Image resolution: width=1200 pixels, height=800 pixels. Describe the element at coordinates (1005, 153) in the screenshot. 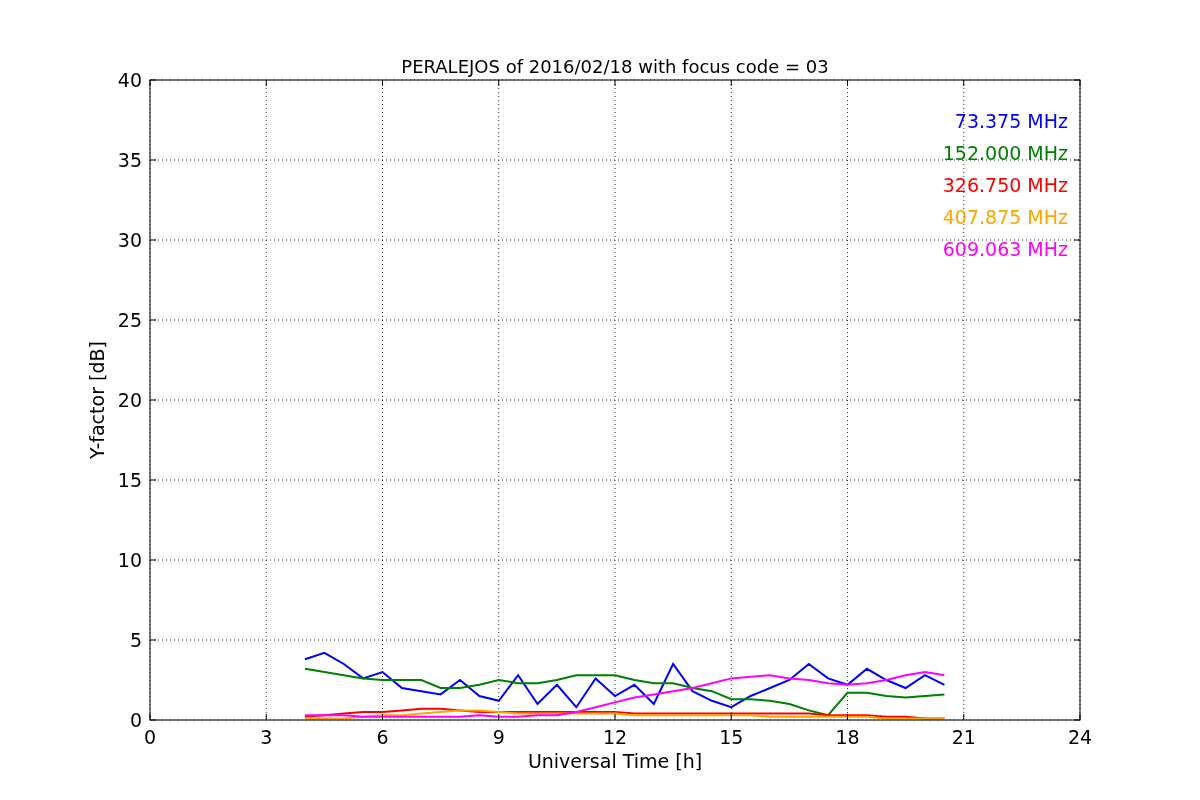

I see `legend-label: 152.000 MHz` at that location.